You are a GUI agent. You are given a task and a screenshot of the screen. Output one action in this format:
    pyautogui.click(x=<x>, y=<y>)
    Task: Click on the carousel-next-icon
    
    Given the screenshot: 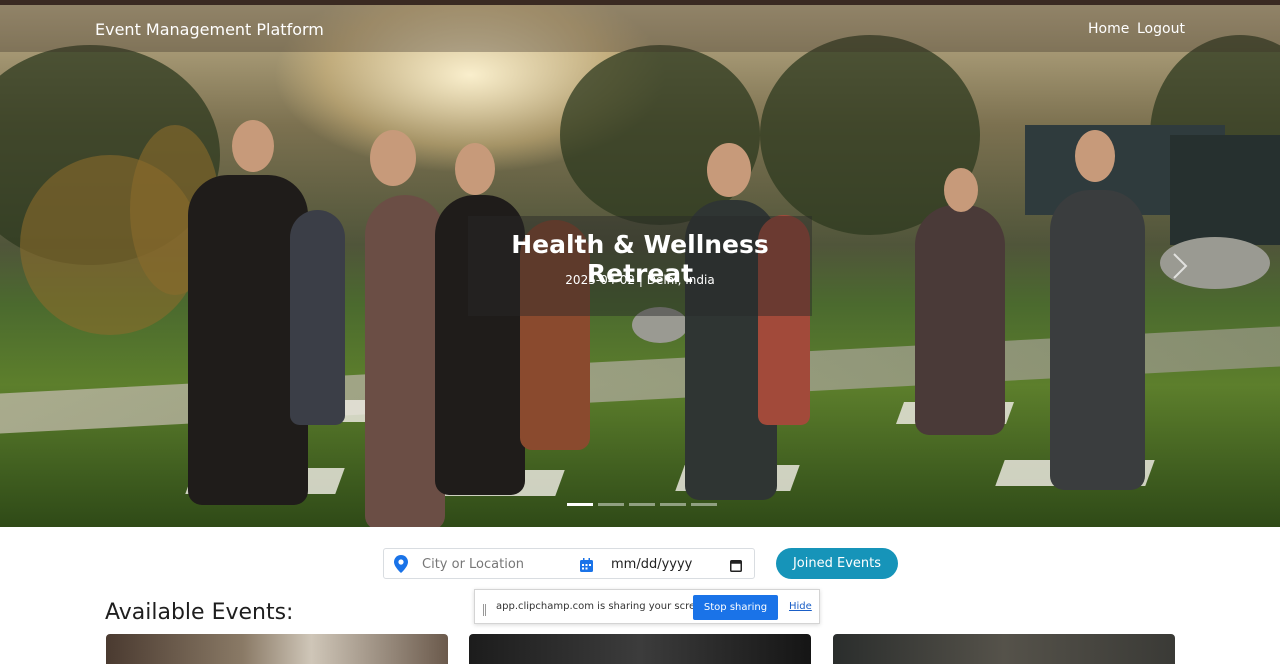 What is the action you would take?
    pyautogui.click(x=1183, y=267)
    